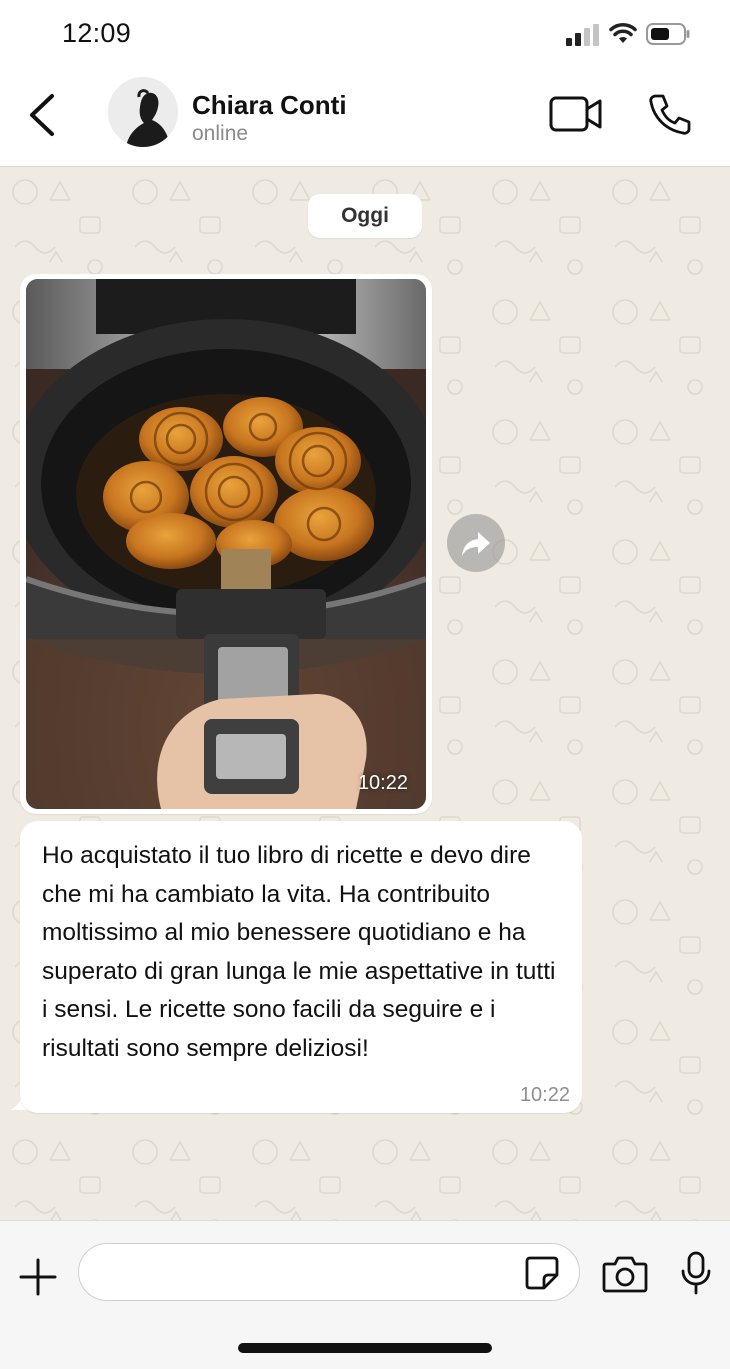 Image resolution: width=730 pixels, height=1369 pixels. What do you see at coordinates (696, 1273) in the screenshot?
I see `microphone-icon` at bounding box center [696, 1273].